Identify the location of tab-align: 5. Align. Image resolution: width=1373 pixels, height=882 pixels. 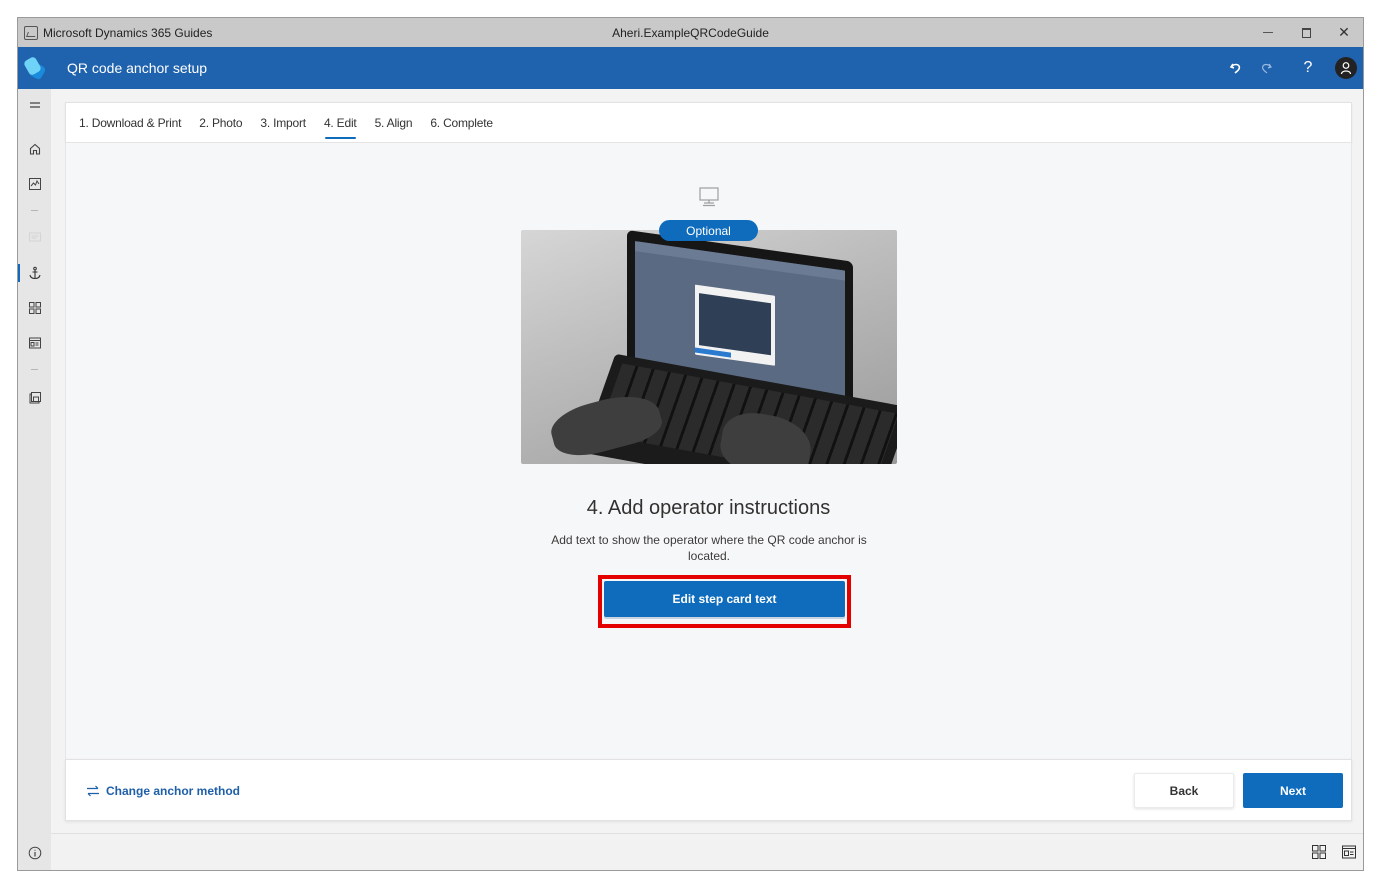
(394, 123).